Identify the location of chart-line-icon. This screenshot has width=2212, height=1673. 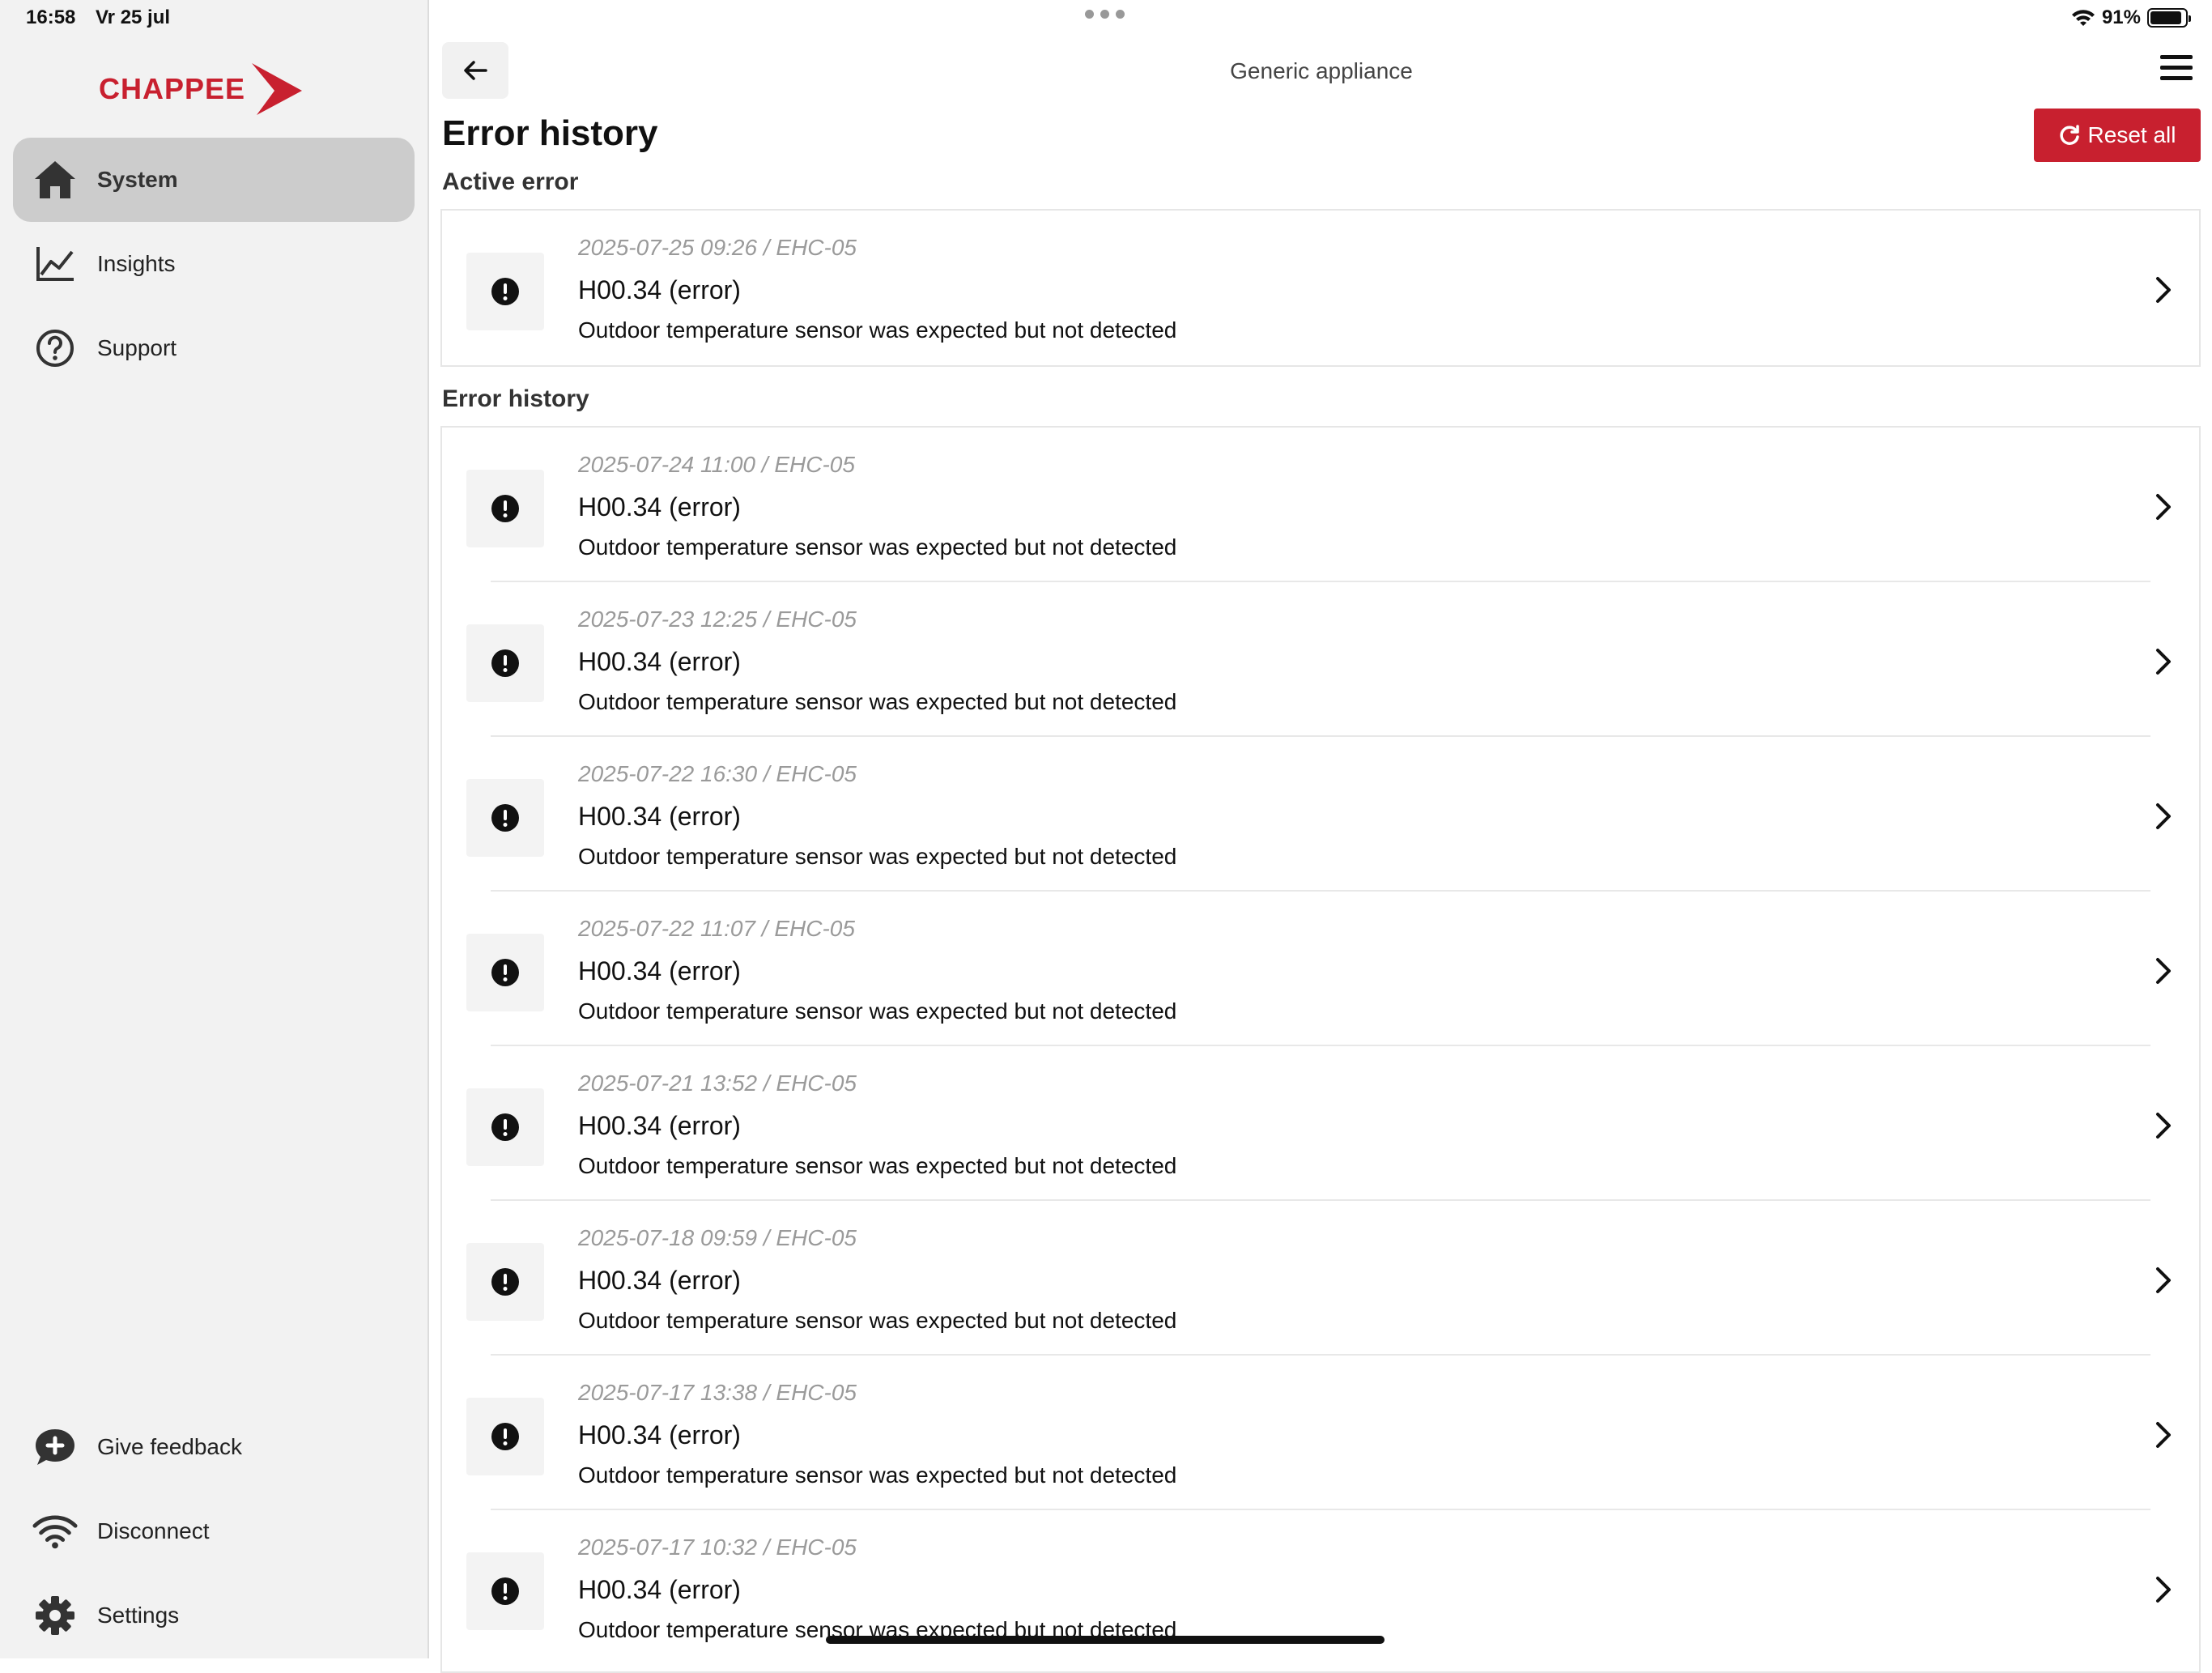
(55, 264).